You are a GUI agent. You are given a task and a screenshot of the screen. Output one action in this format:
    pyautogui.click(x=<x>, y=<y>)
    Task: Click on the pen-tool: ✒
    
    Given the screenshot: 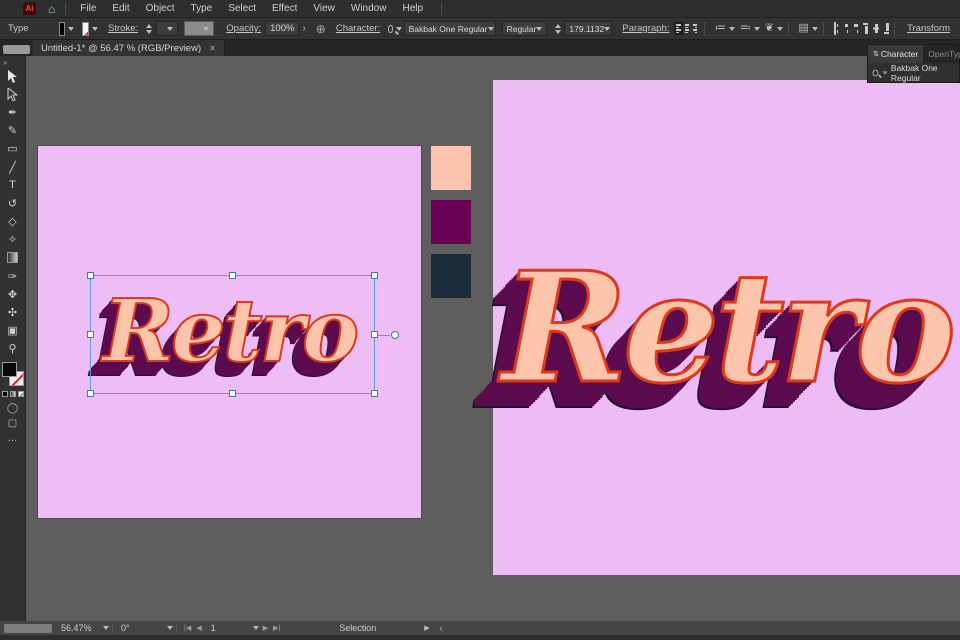 What is the action you would take?
    pyautogui.click(x=13, y=112)
    